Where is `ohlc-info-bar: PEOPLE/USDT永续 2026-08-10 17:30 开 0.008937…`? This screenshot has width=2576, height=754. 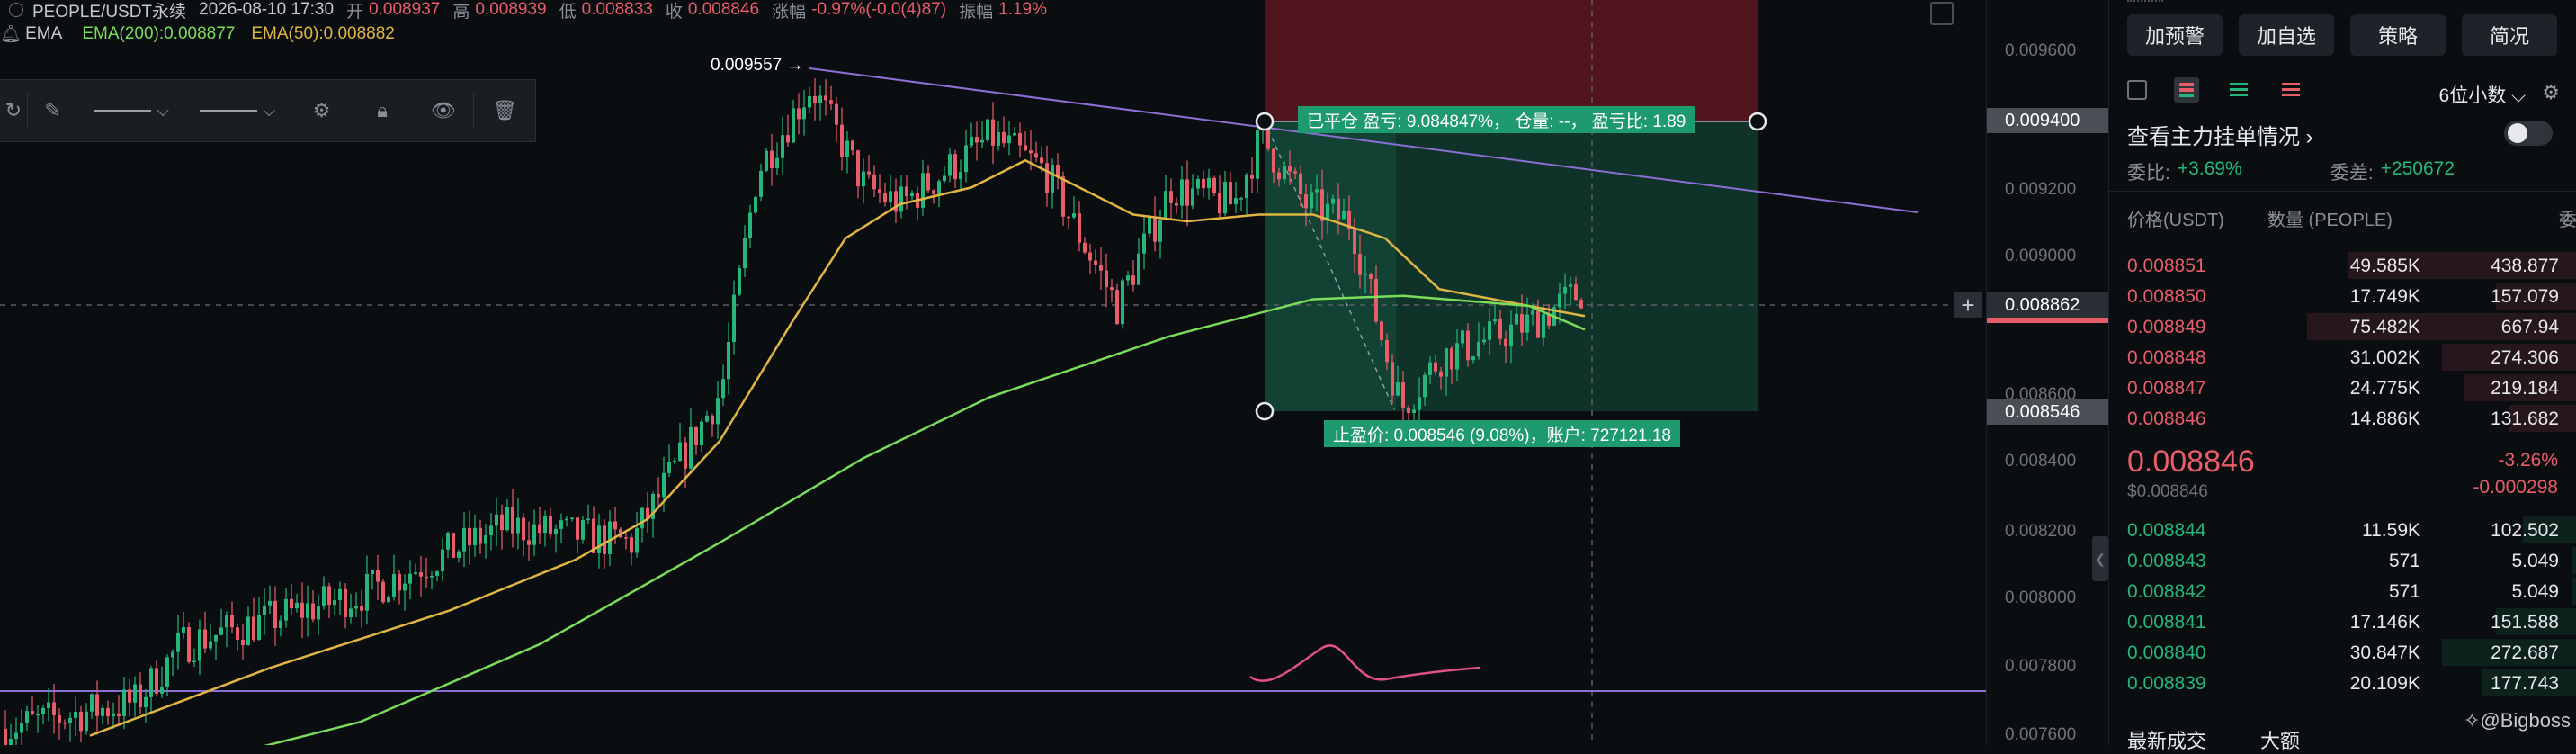 ohlc-info-bar: PEOPLE/USDT永续 2026-08-10 17:30 开 0.008937… is located at coordinates (530, 11).